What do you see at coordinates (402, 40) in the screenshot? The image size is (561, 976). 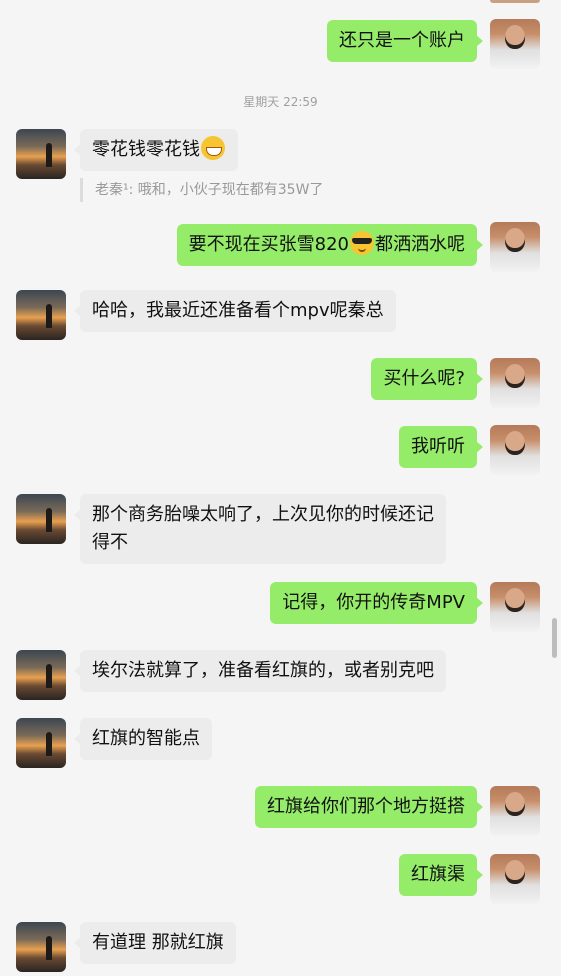 I see `message-text: 还只是一个账户` at bounding box center [402, 40].